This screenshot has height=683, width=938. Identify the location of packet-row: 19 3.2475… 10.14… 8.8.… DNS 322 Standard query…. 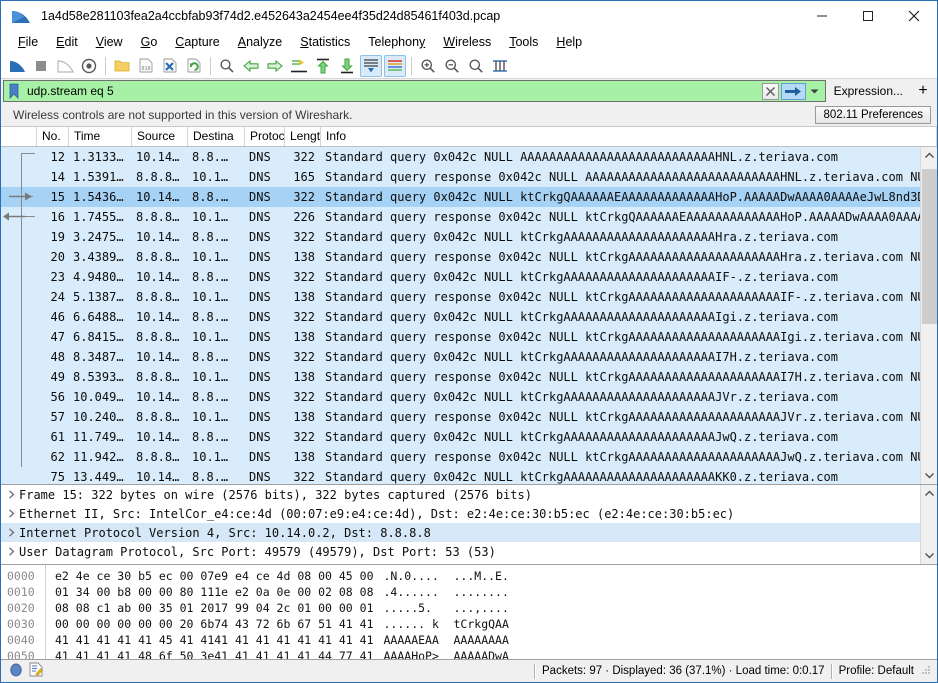
(460, 237).